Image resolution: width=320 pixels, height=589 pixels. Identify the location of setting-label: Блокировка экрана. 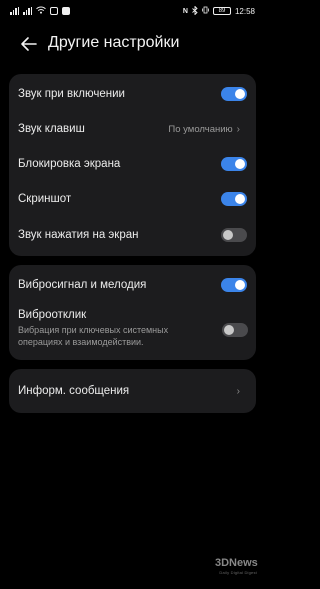
(69, 164).